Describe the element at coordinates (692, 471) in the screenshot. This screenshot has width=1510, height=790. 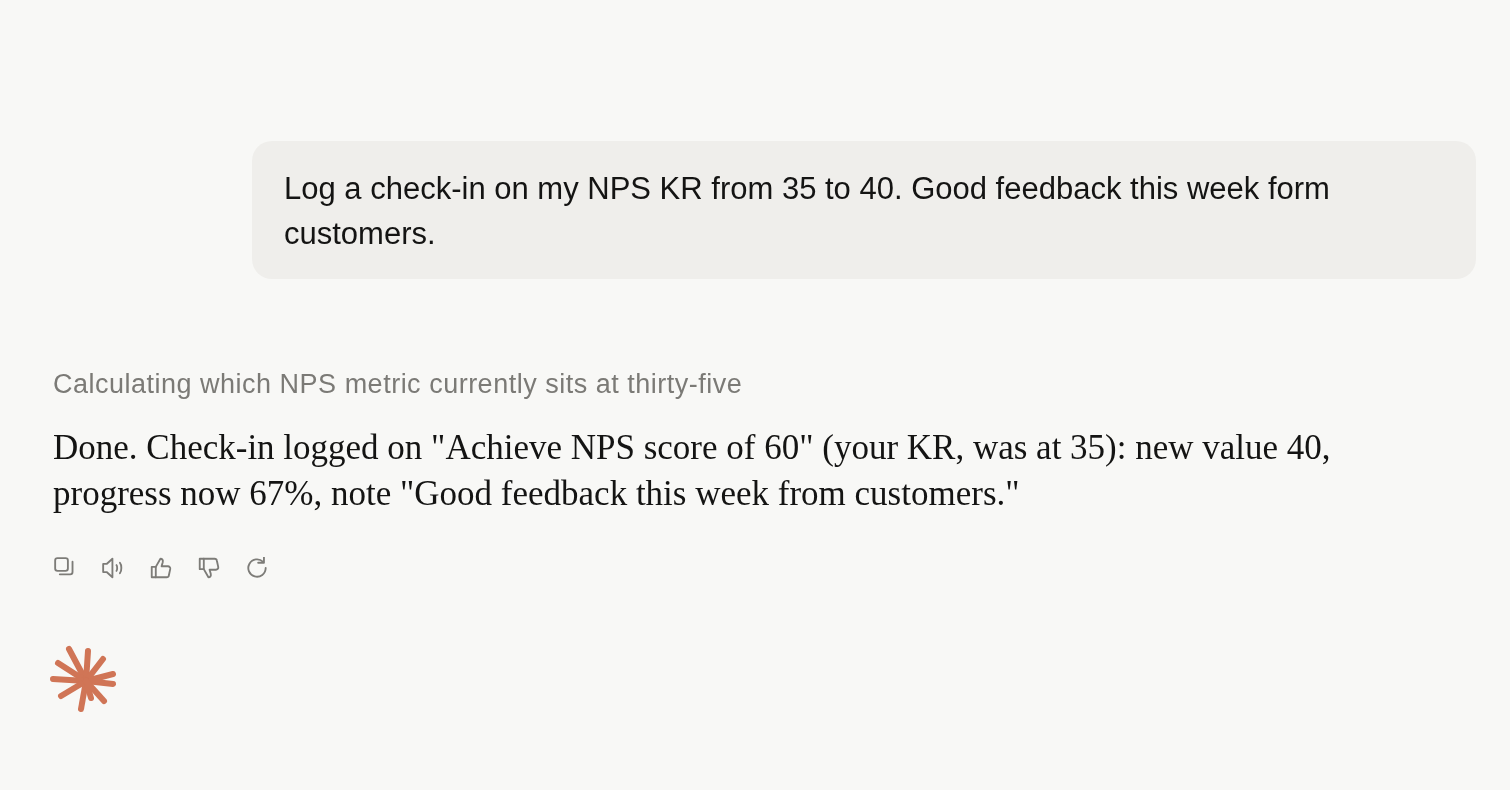
I see `assistant-reply: Done. Check-in logged on "Achieve NPS score of 60" (your KR, was at 35): new value 40, progress now 67%, note "Good feedback this week from customers."` at that location.